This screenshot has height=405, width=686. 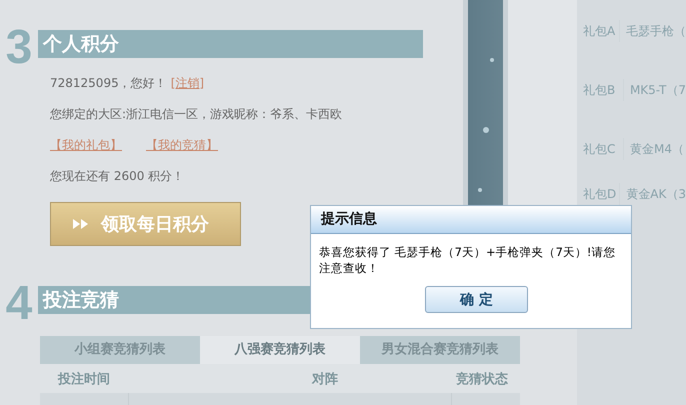 I want to click on table-cell-text: 黄金M4（, so click(x=656, y=149).